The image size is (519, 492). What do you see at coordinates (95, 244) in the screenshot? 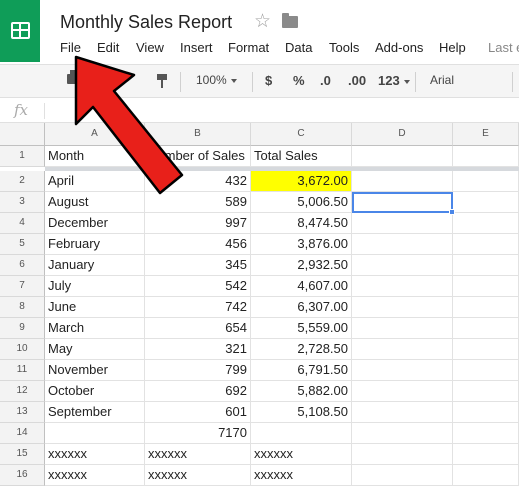
I see `cell-a5: February` at bounding box center [95, 244].